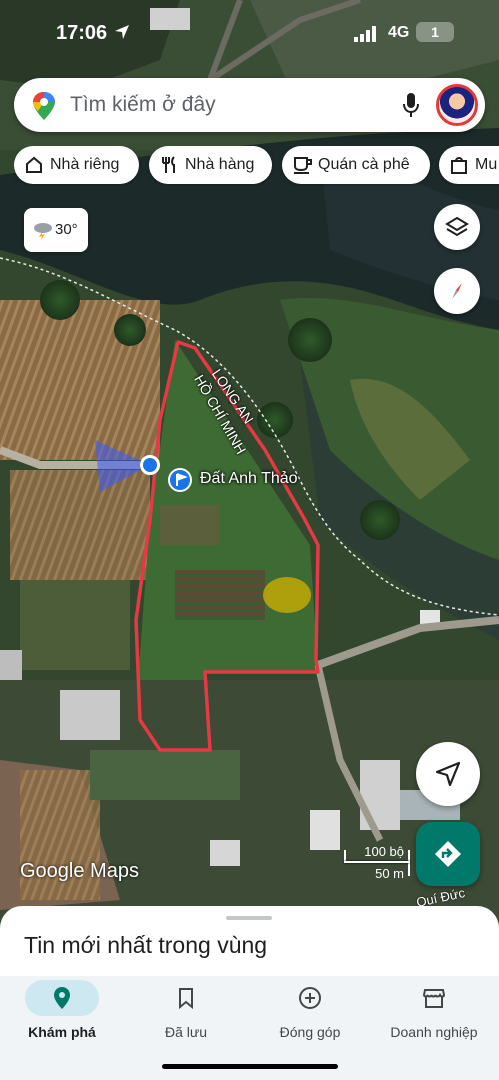 The width and height of the screenshot is (499, 1080). Describe the element at coordinates (434, 998) in the screenshot. I see `storefront-icon` at that location.